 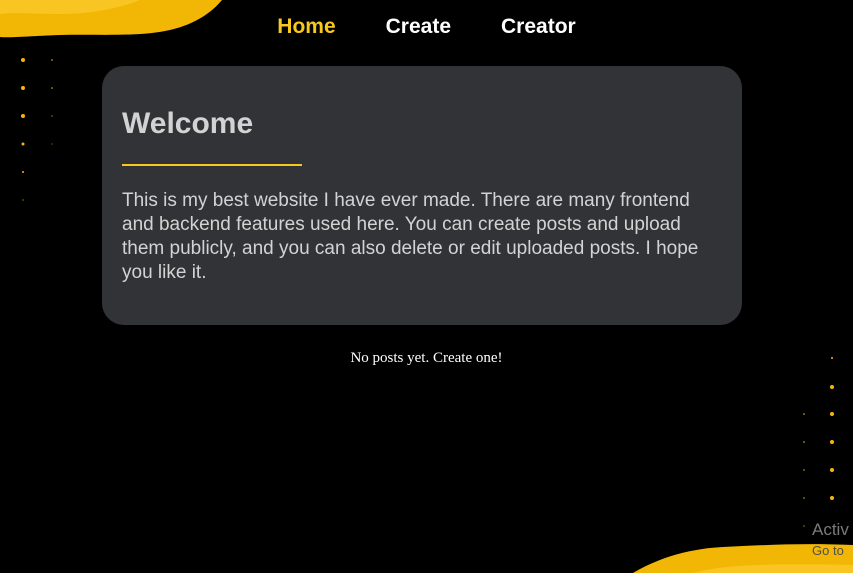 I want to click on welcome-title: Welcome, so click(x=188, y=123).